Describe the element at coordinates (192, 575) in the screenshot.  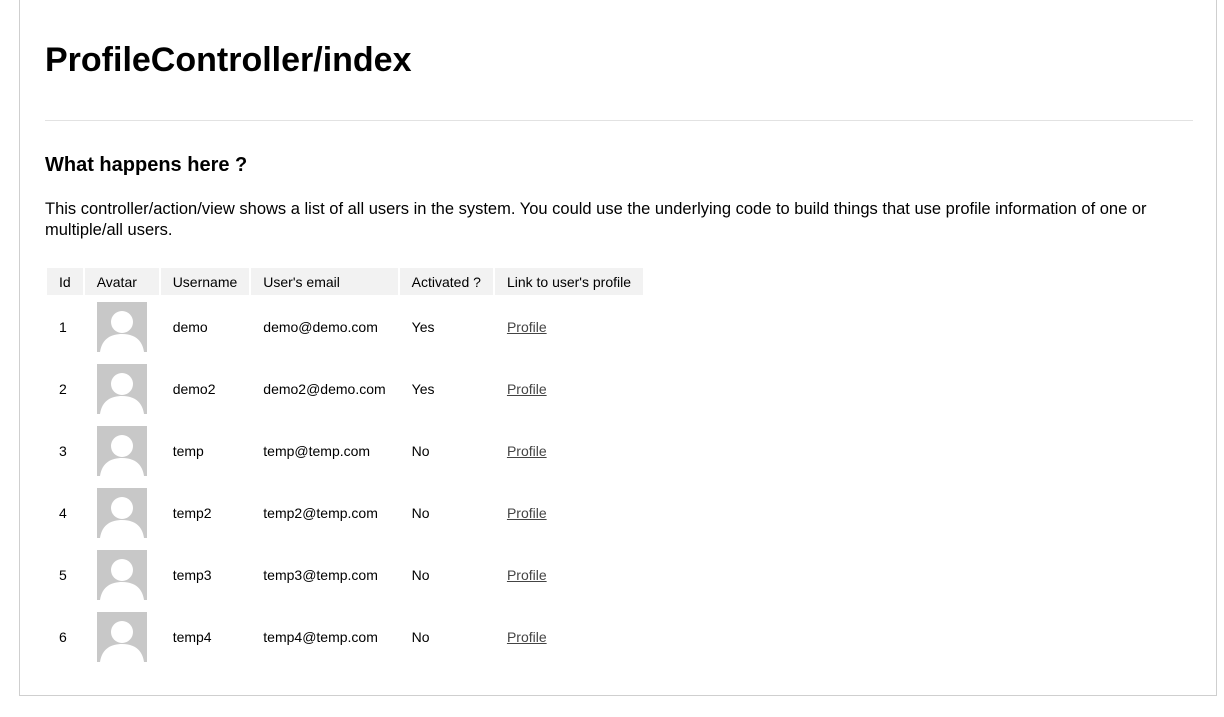
I see `cell-username: temp3` at that location.